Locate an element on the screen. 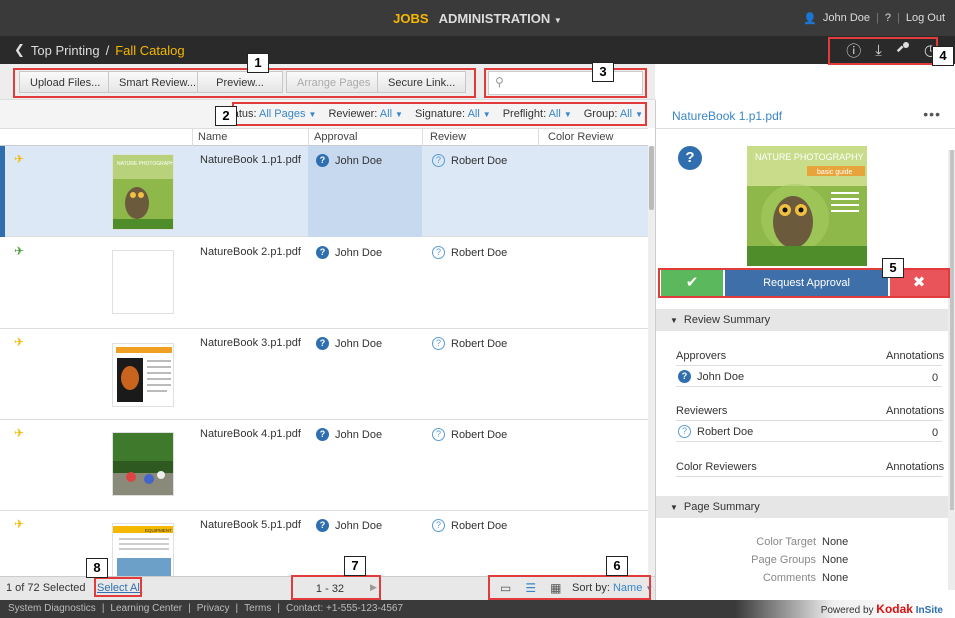  thumbnail-title: EQUIPMENT is located at coordinates (158, 530).